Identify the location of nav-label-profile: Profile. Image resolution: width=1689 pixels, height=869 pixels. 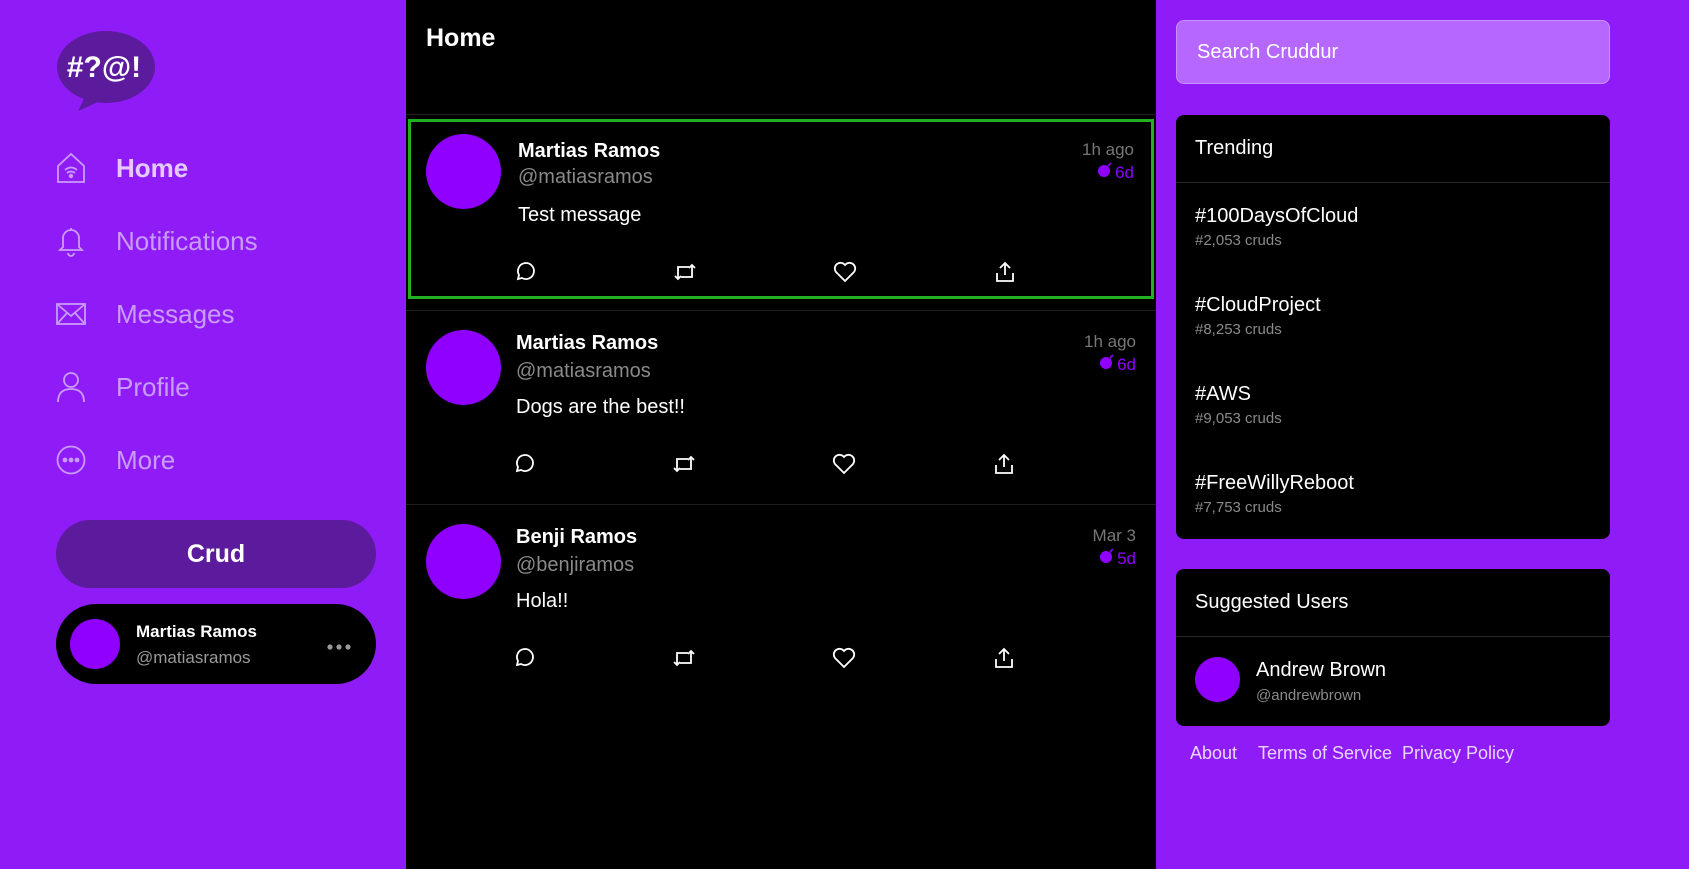
(153, 386).